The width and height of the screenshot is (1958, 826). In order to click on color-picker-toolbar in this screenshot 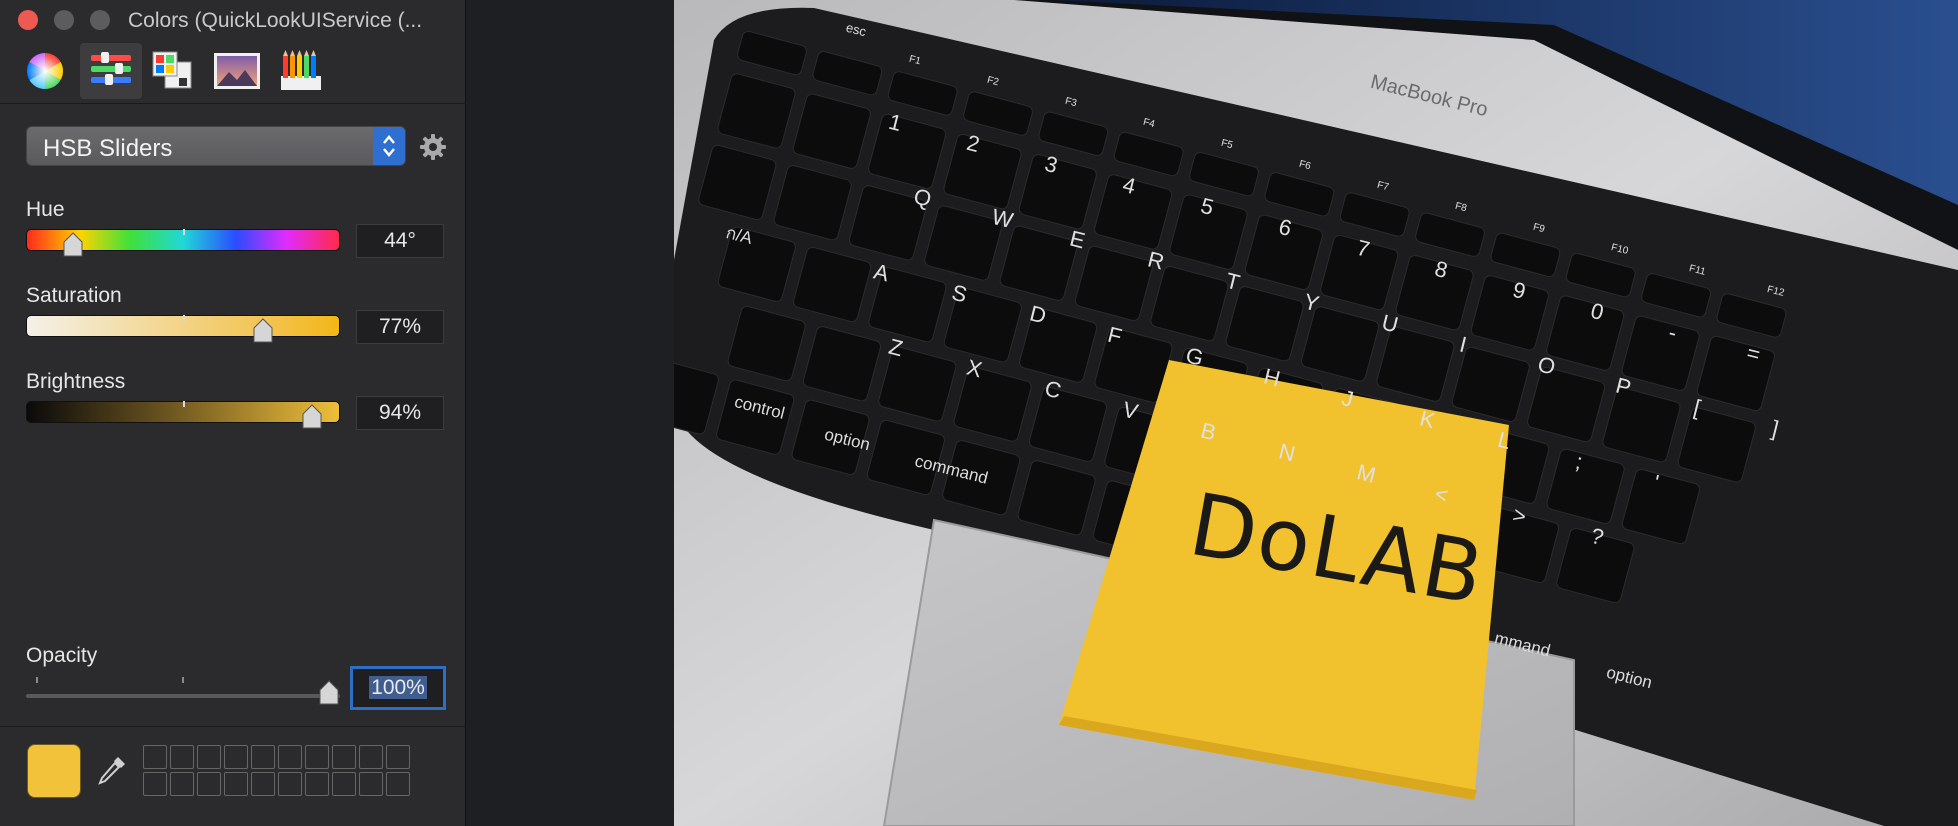, I will do `click(233, 72)`.